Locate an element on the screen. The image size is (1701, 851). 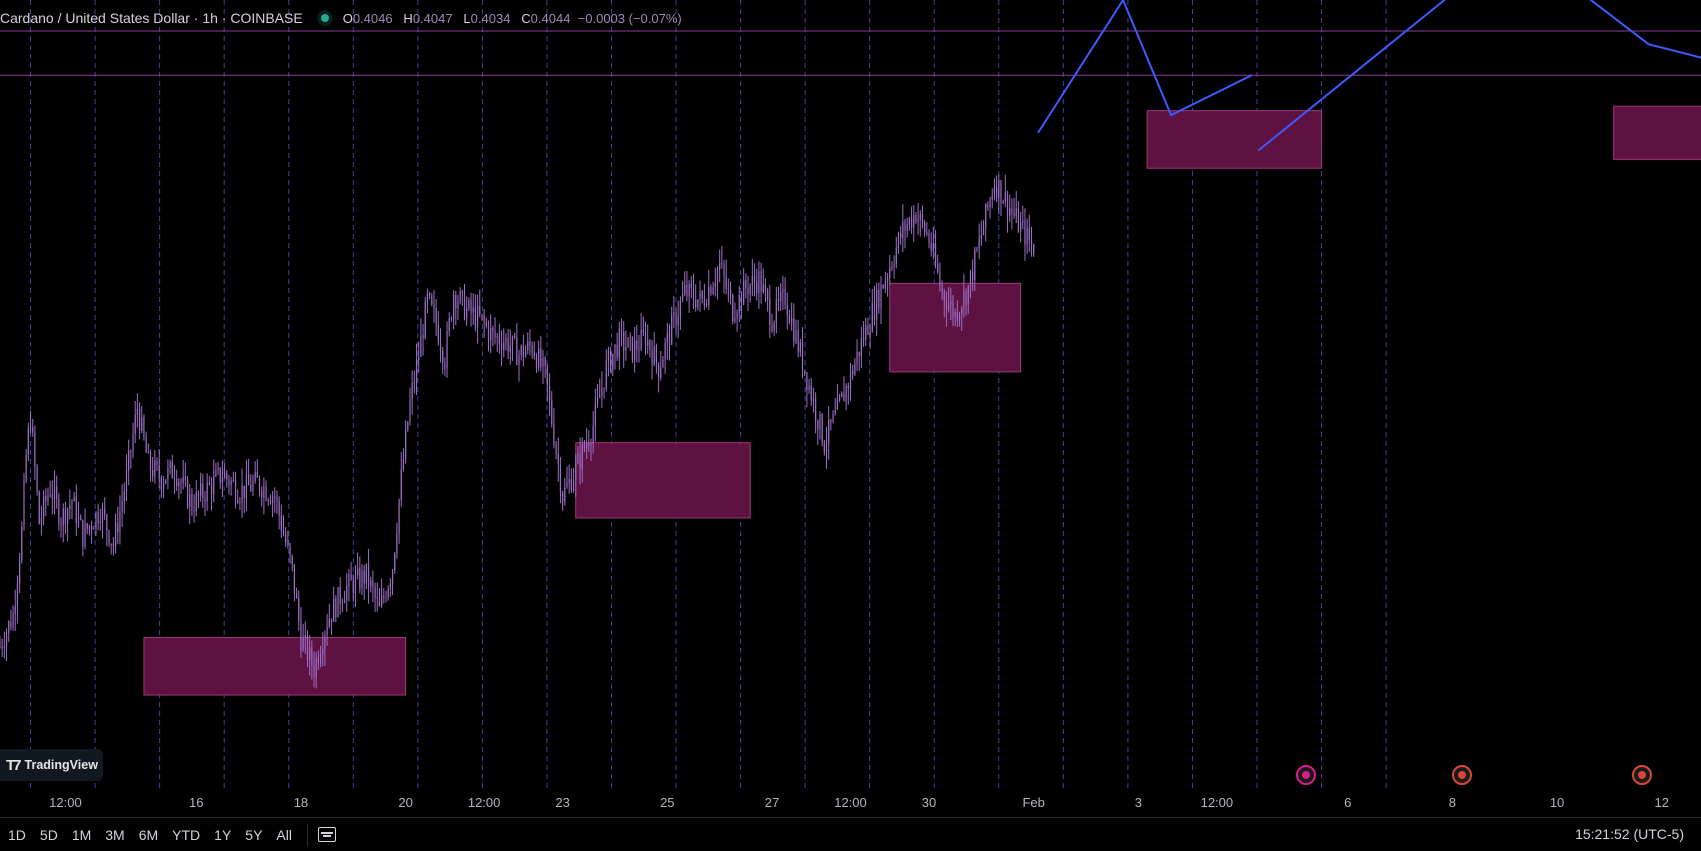
range-button-1m: 1M is located at coordinates (81, 835).